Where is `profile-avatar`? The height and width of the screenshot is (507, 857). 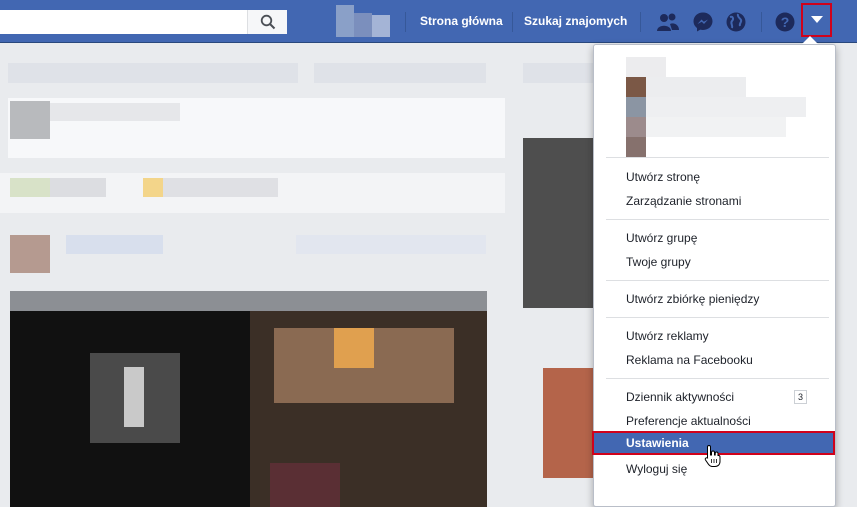 profile-avatar is located at coordinates (363, 21).